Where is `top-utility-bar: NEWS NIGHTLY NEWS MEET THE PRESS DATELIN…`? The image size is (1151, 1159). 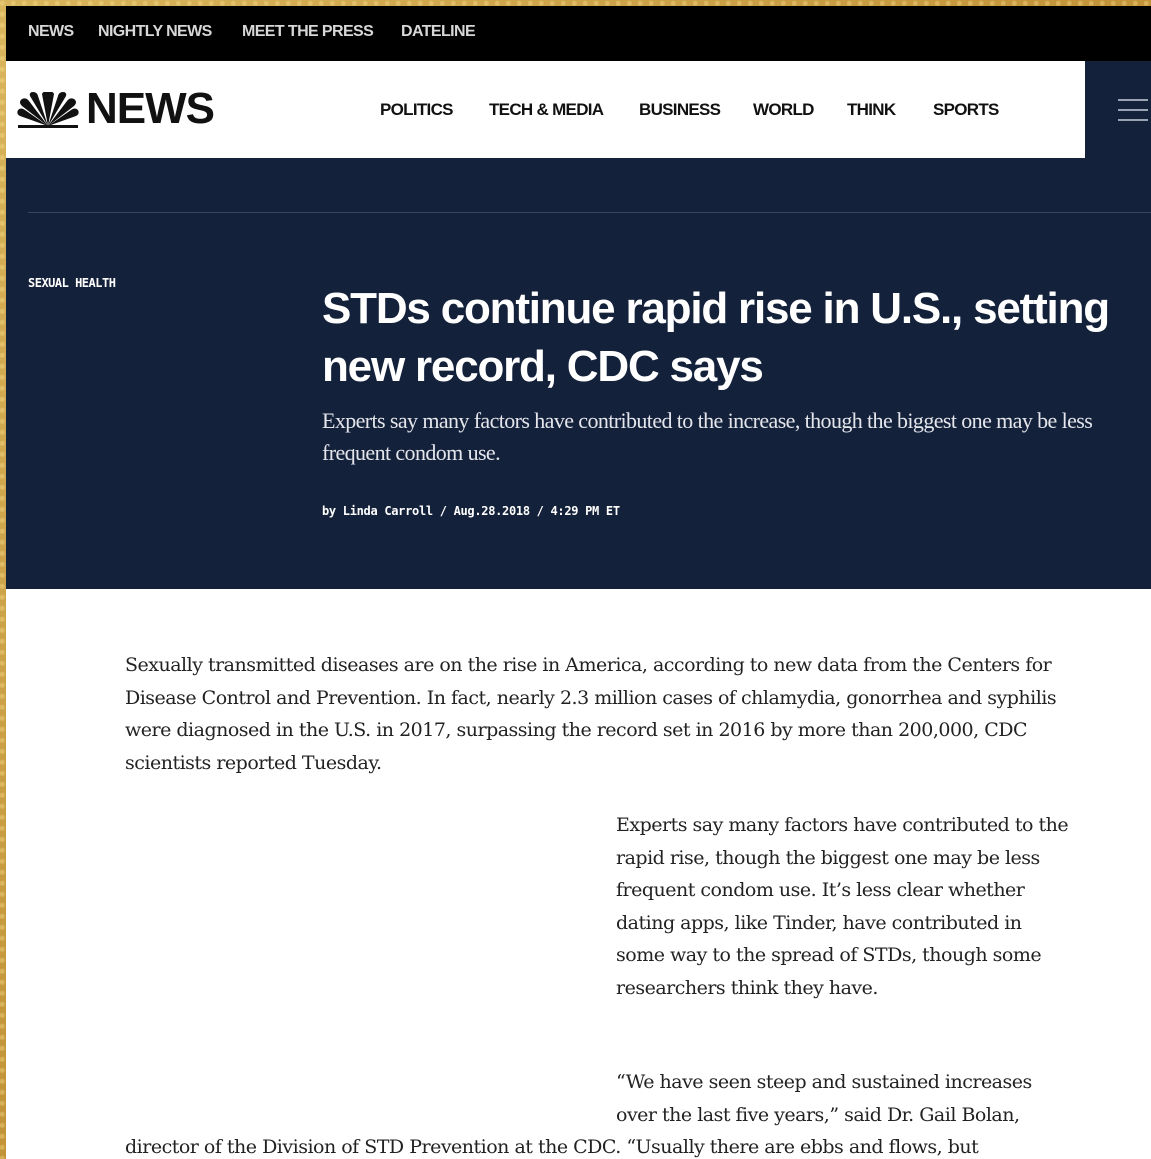
top-utility-bar: NEWS NIGHTLY NEWS MEET THE PRESS DATELIN… is located at coordinates (578, 33).